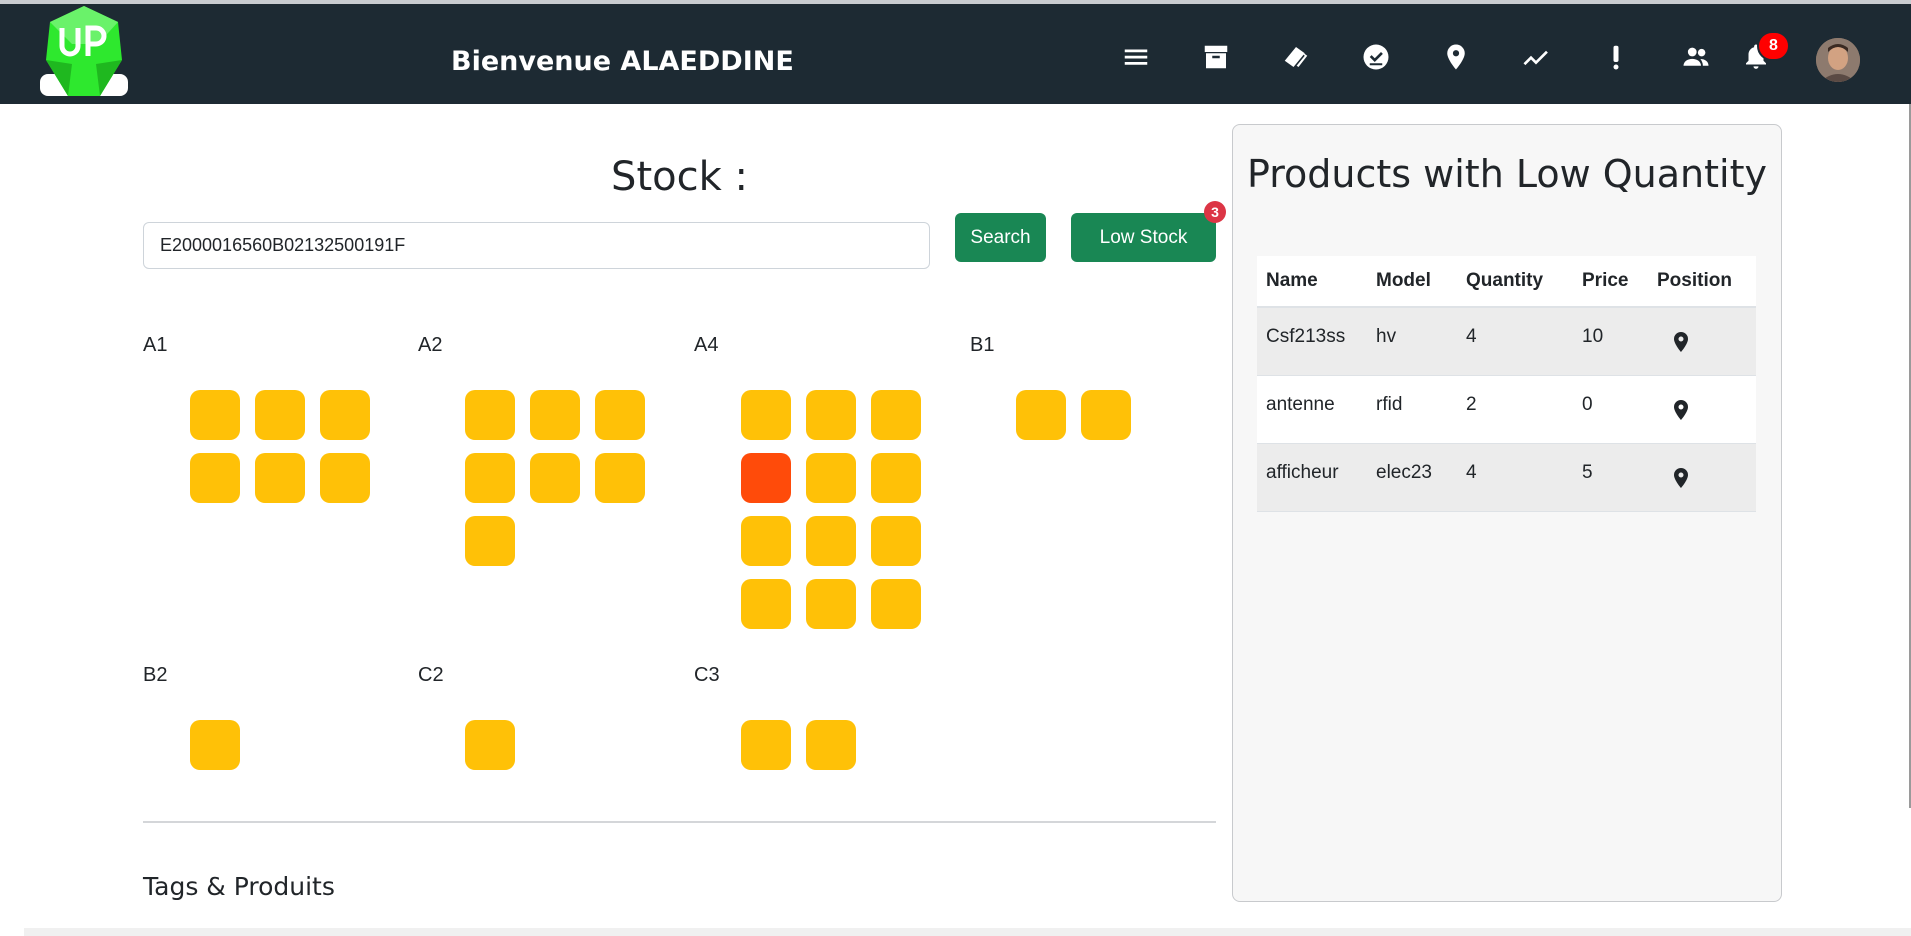 The height and width of the screenshot is (936, 1911). Describe the element at coordinates (1312, 477) in the screenshot. I see `cell-name: afficheur` at that location.